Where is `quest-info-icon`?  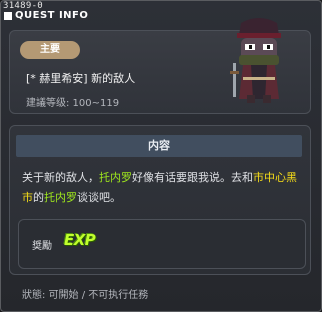 quest-info-icon is located at coordinates (8, 16).